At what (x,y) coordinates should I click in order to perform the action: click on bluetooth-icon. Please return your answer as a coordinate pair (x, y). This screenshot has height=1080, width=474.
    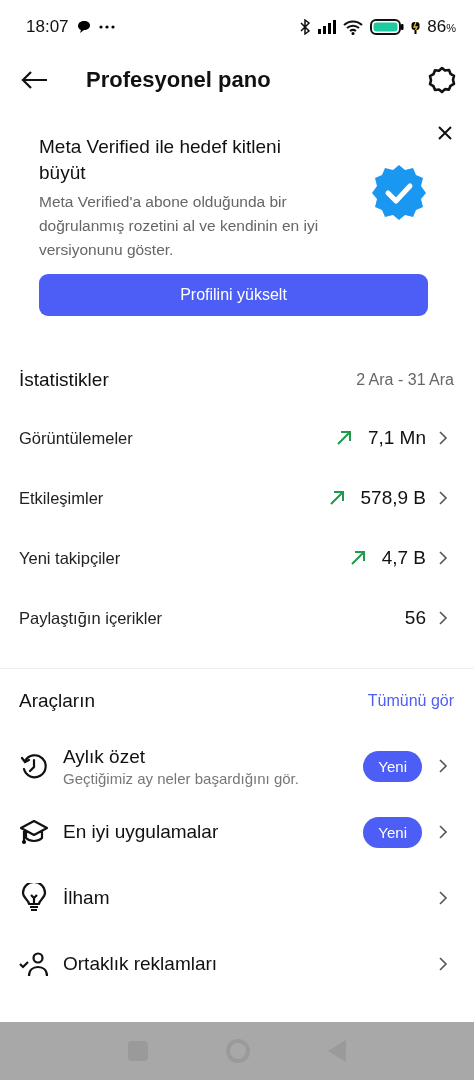
    Looking at the image, I should click on (305, 27).